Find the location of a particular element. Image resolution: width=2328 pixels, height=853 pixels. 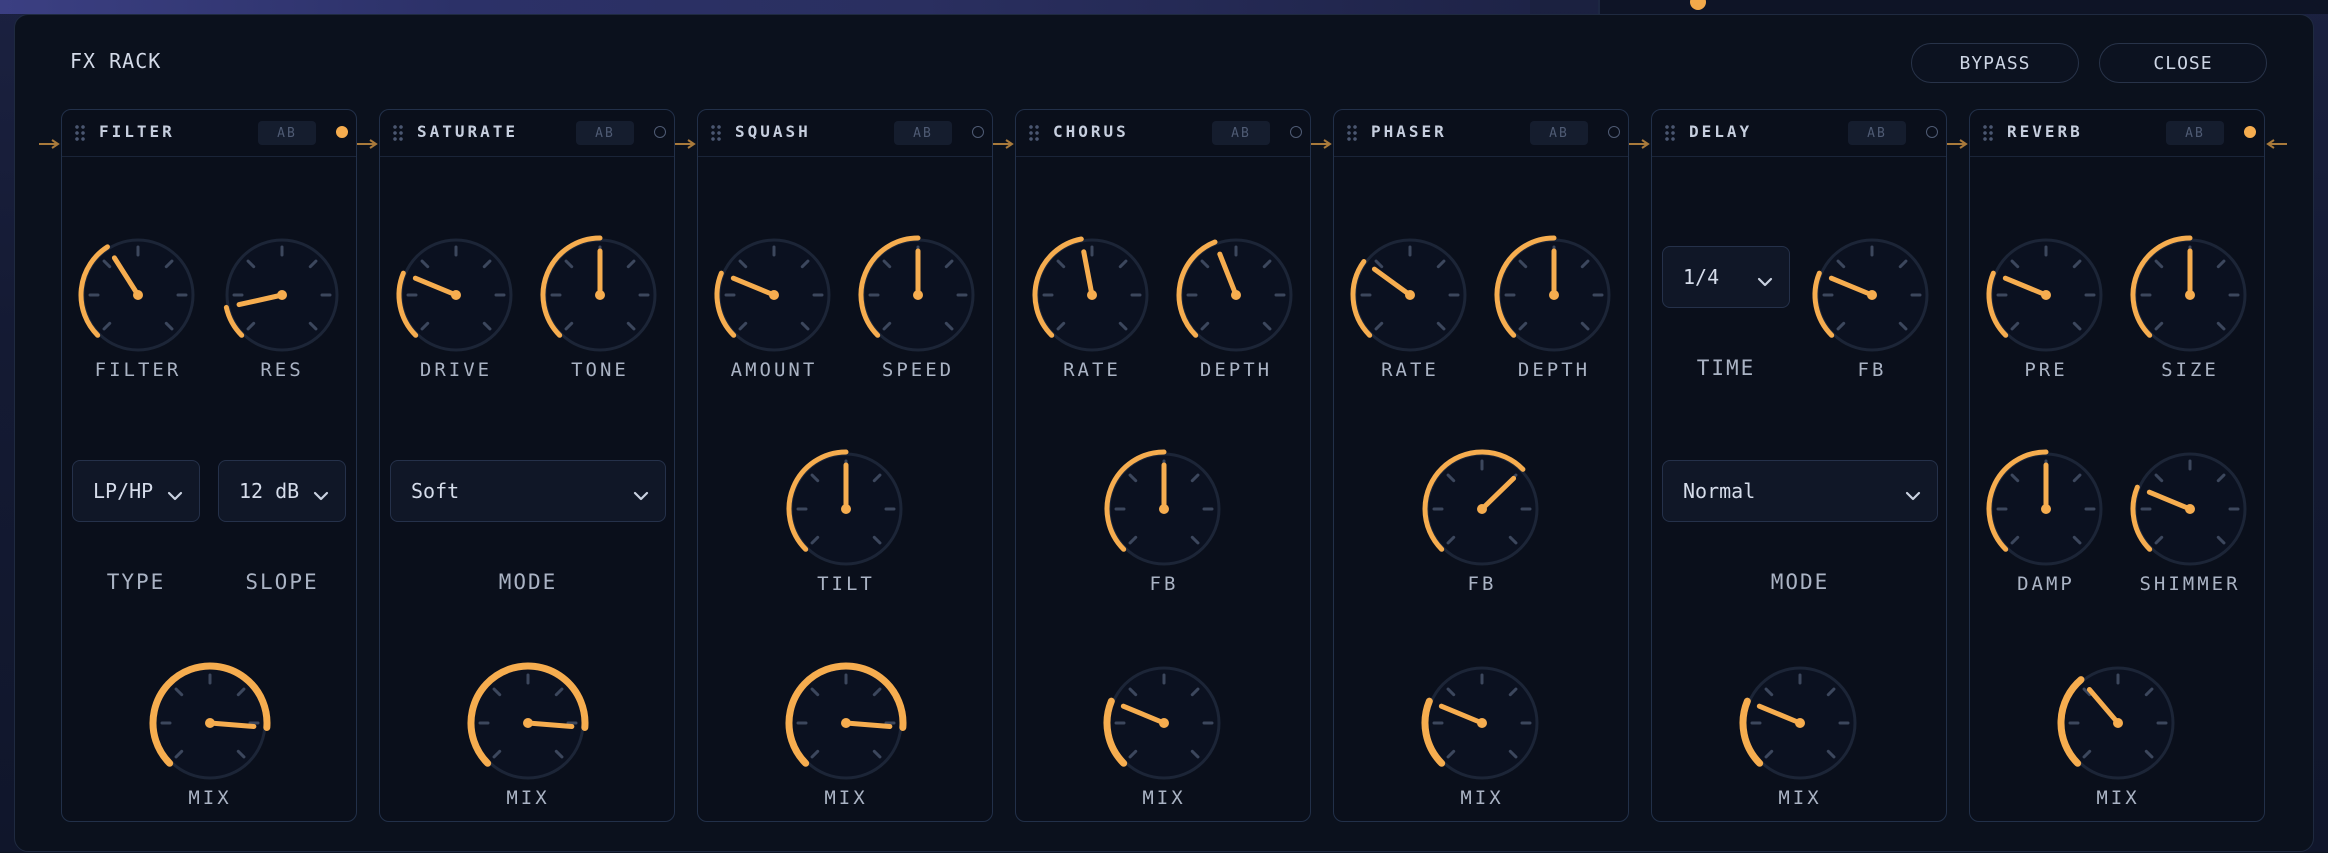

select-slope: 12 dB is located at coordinates (282, 491).